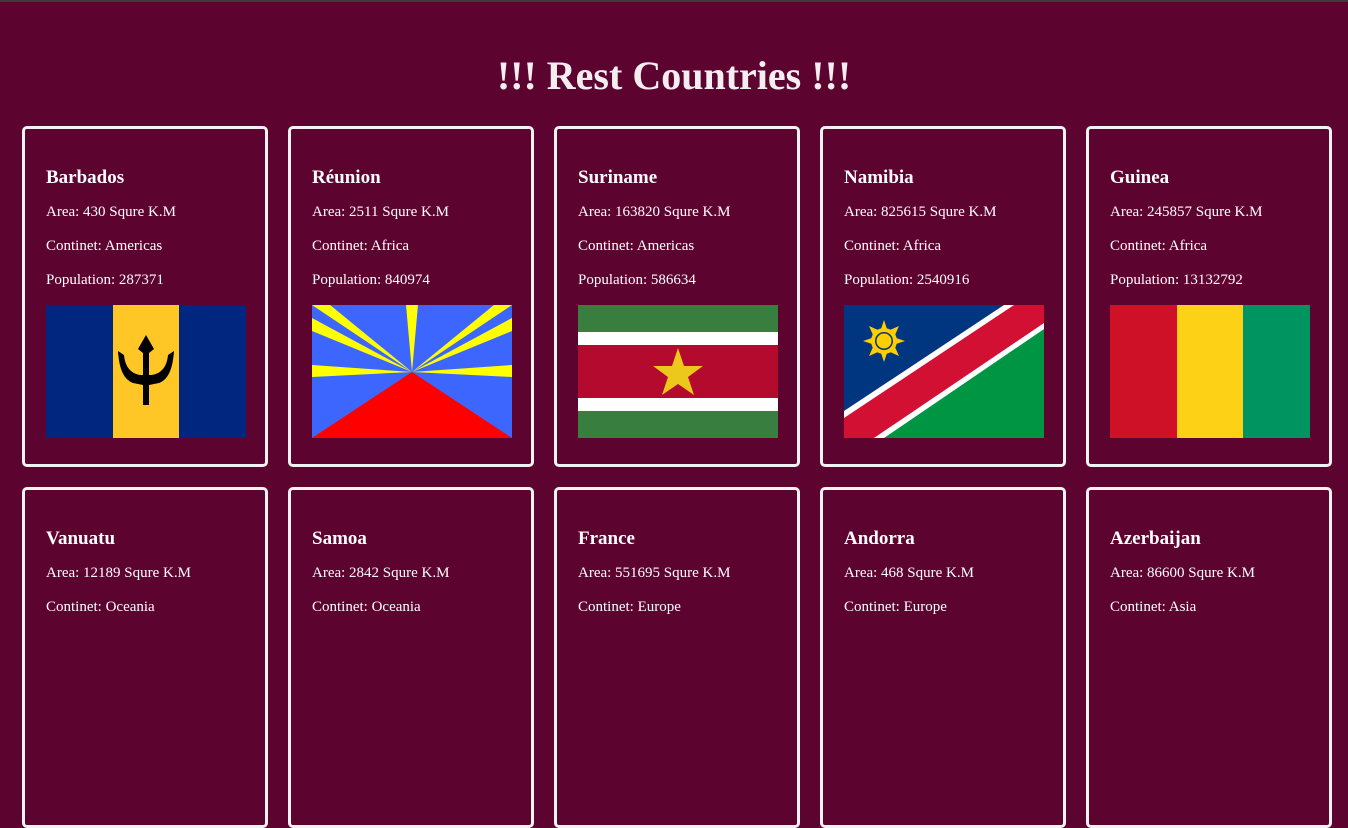  Describe the element at coordinates (81, 538) in the screenshot. I see `country-name: Vanuatu` at that location.